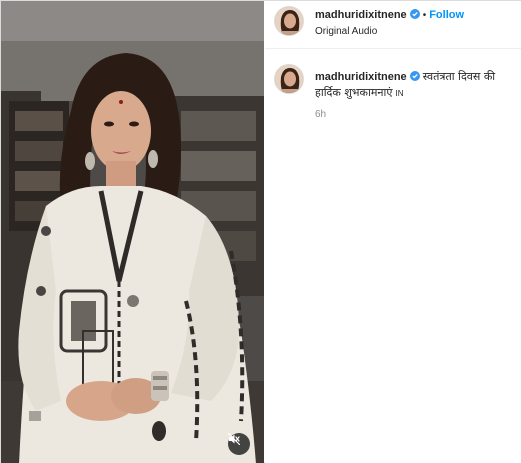 The image size is (521, 463). I want to click on post-header: madhuridixitnene • Follow Original Audio, so click(393, 25).